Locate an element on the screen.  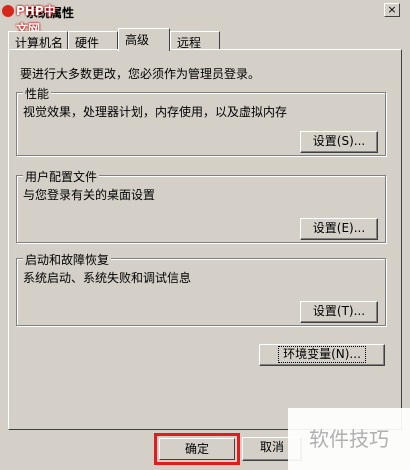
admin-notice: 要进行大多数更改，您必须作为管理员登录。 is located at coordinates (140, 74).